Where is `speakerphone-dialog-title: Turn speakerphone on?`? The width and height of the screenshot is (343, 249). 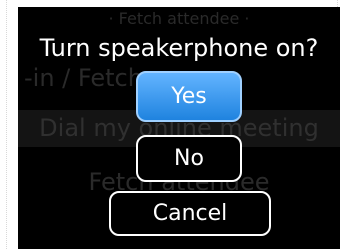
speakerphone-dialog-title: Turn speakerphone on? is located at coordinates (179, 48).